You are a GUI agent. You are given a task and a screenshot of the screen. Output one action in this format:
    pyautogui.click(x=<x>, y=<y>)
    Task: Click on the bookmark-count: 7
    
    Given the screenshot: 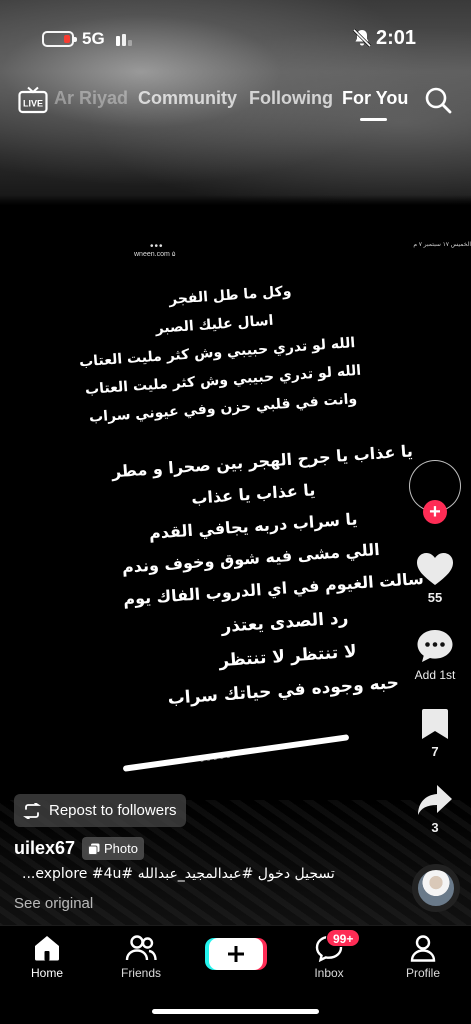 What is the action you would take?
    pyautogui.click(x=435, y=751)
    